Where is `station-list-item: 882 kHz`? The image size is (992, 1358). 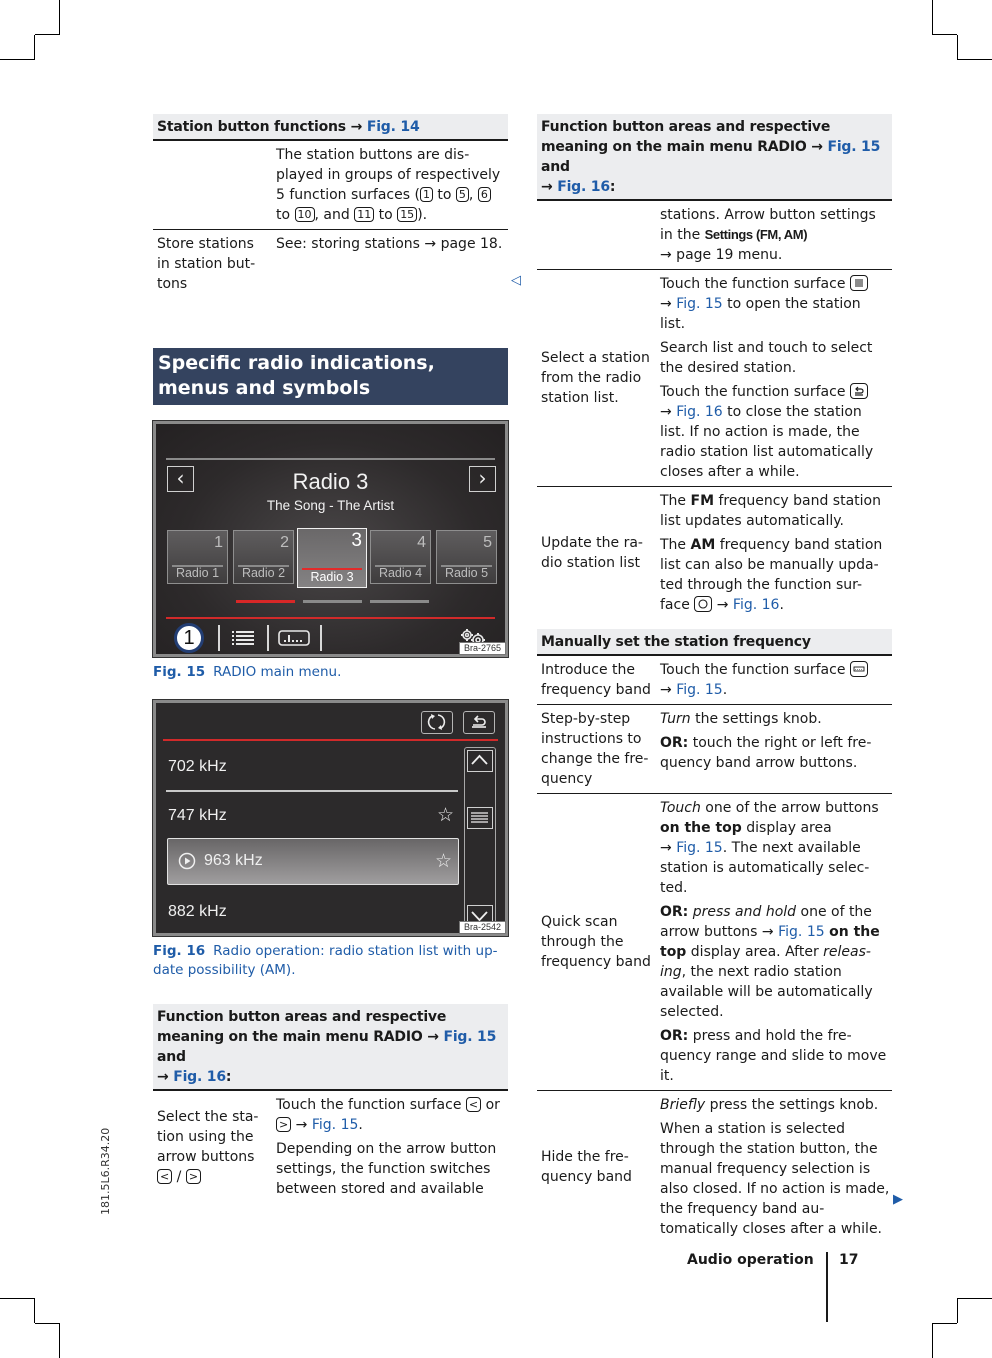
station-list-item: 882 kHz is located at coordinates (197, 912).